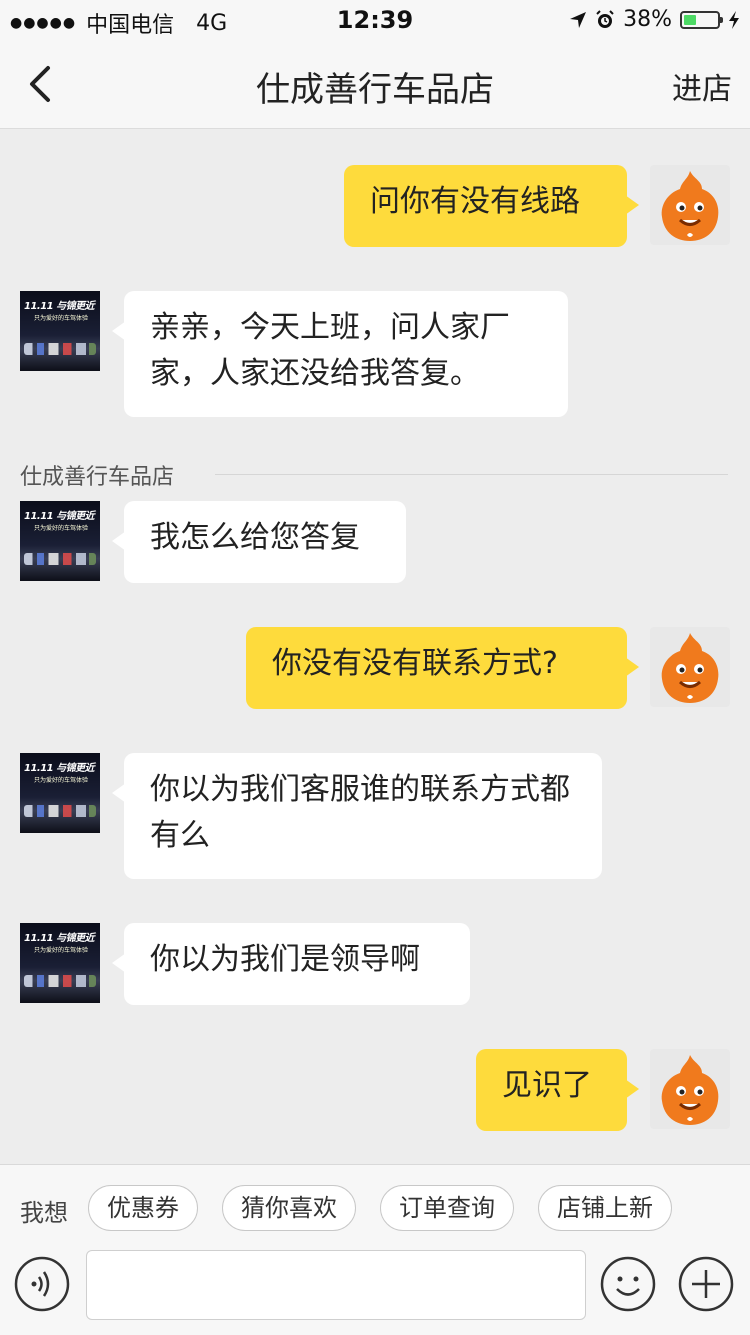  What do you see at coordinates (491, 206) in the screenshot?
I see `message-bubble-mine: 问你有没有线路` at bounding box center [491, 206].